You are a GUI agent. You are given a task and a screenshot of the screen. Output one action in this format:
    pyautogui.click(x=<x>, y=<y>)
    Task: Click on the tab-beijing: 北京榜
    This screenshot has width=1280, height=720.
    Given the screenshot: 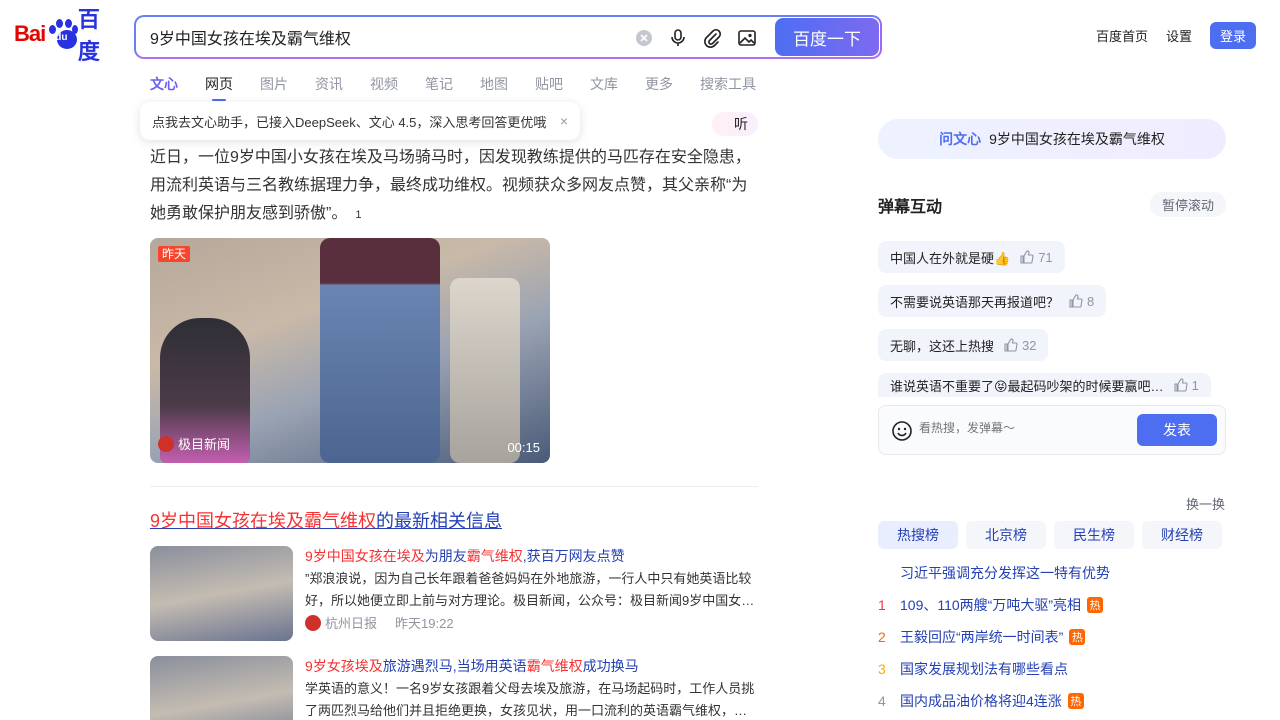 What is the action you would take?
    pyautogui.click(x=1006, y=535)
    